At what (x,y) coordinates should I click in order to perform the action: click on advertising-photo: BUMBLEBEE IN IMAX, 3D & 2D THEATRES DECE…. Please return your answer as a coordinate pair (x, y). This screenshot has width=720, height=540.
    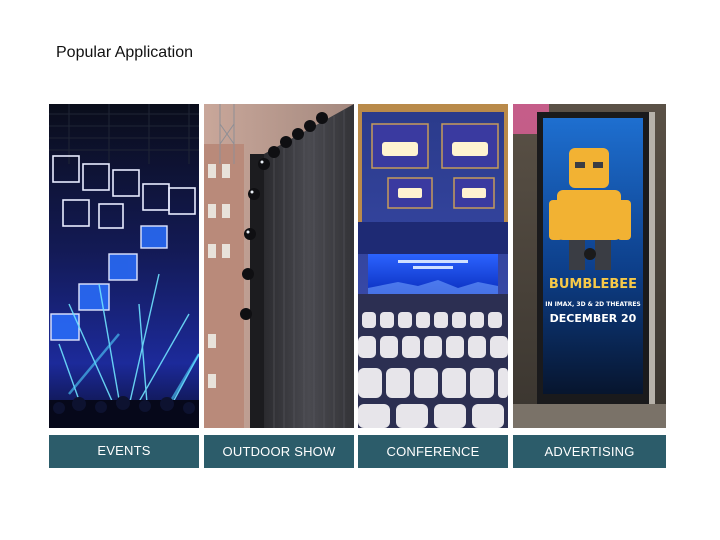
    Looking at the image, I should click on (589, 266).